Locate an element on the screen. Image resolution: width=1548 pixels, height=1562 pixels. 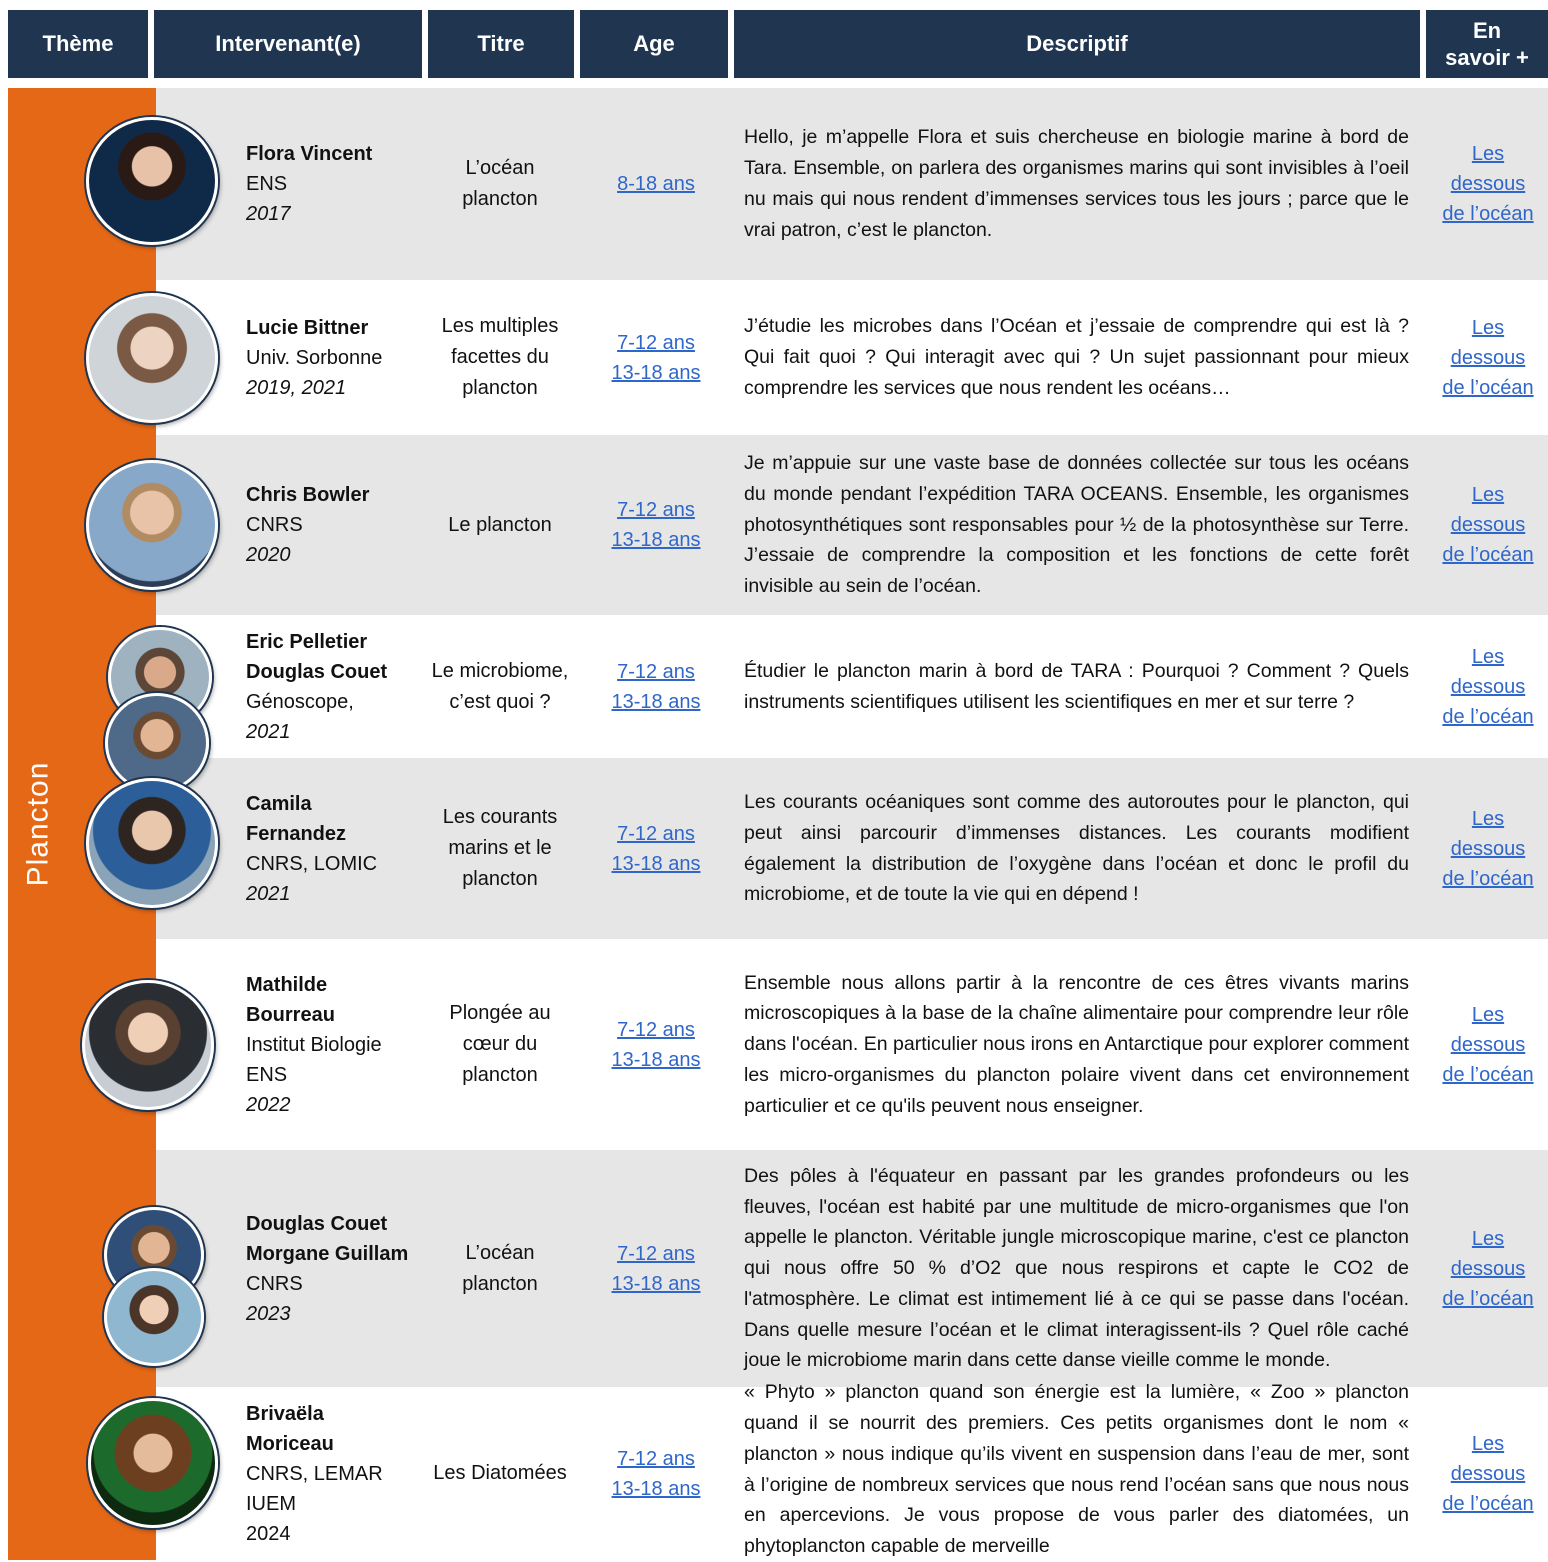
avatar-lucie-bittner is located at coordinates (152, 358).